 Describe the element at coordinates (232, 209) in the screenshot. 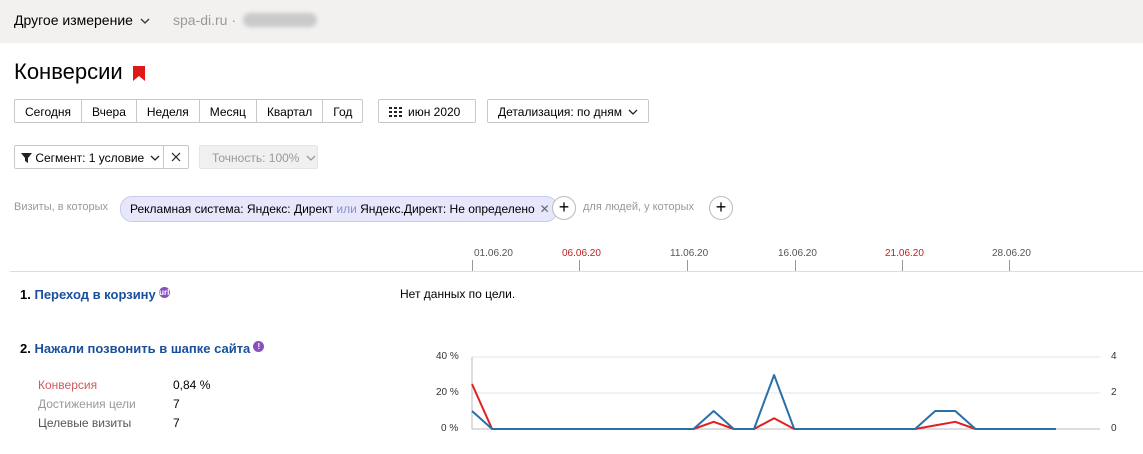

I see `chip-condition-1: Рекламная система: Яндекс: Директ` at that location.